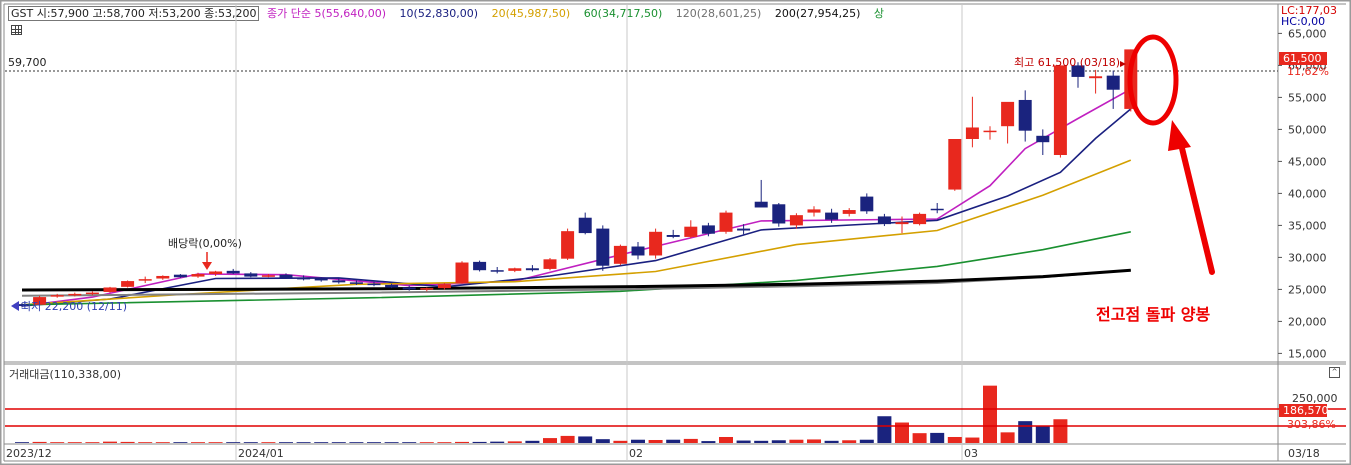 This screenshot has height=465, width=1351. I want to click on panel-scroll-button: ^, so click(1334, 372).